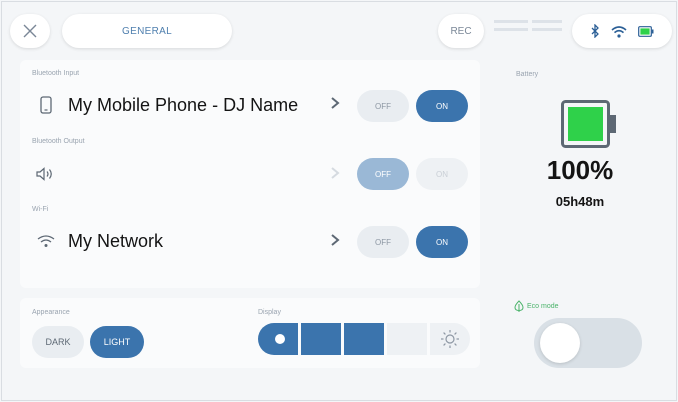  Describe the element at coordinates (335, 174) in the screenshot. I see `bluetooth-output-chevron-icon` at that location.